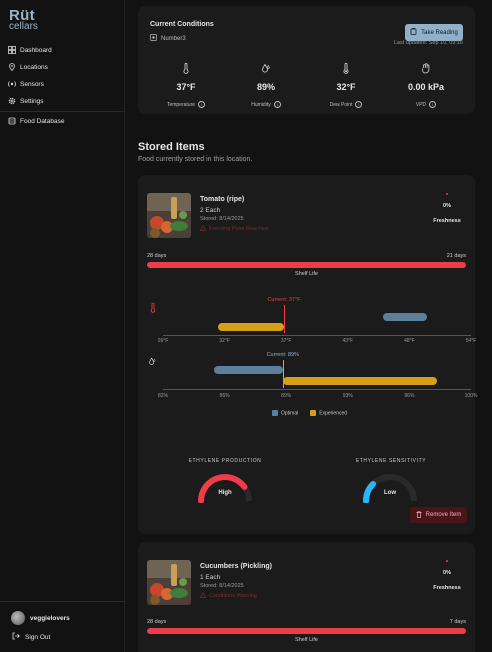 The image size is (492, 652). I want to click on temp-tick-label: 26°F, so click(163, 341).